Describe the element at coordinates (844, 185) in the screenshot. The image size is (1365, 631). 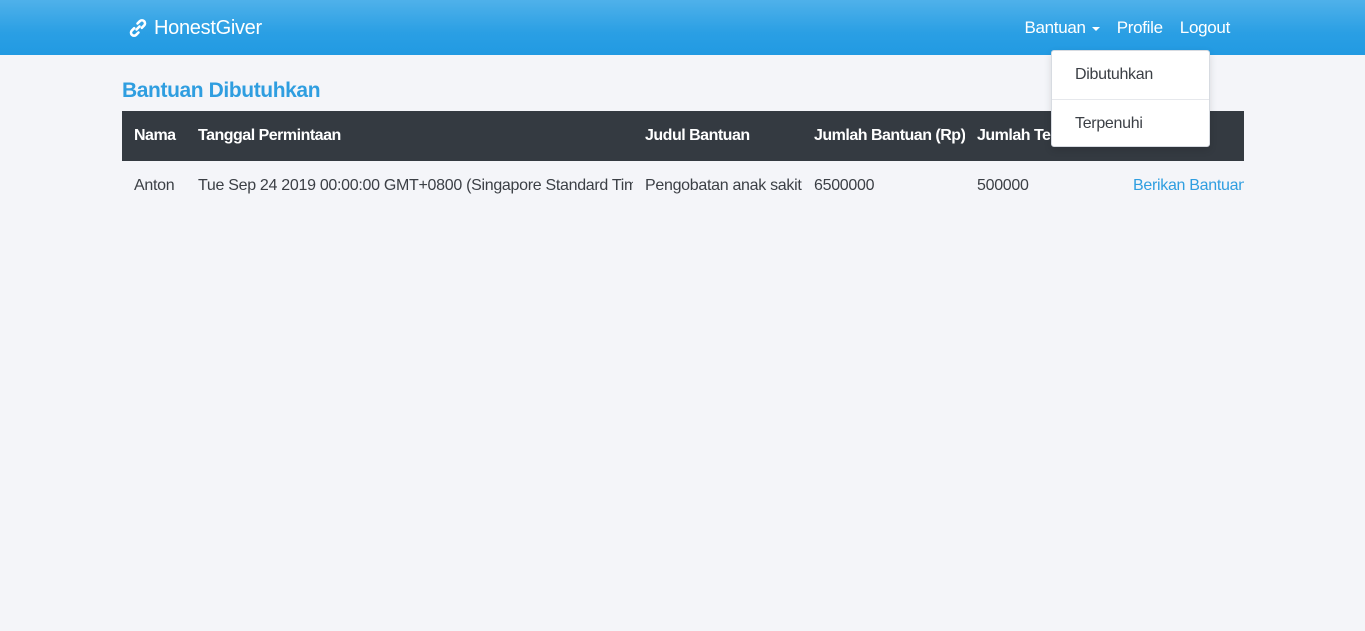
I see `cell-jumlah: 6500000` at that location.